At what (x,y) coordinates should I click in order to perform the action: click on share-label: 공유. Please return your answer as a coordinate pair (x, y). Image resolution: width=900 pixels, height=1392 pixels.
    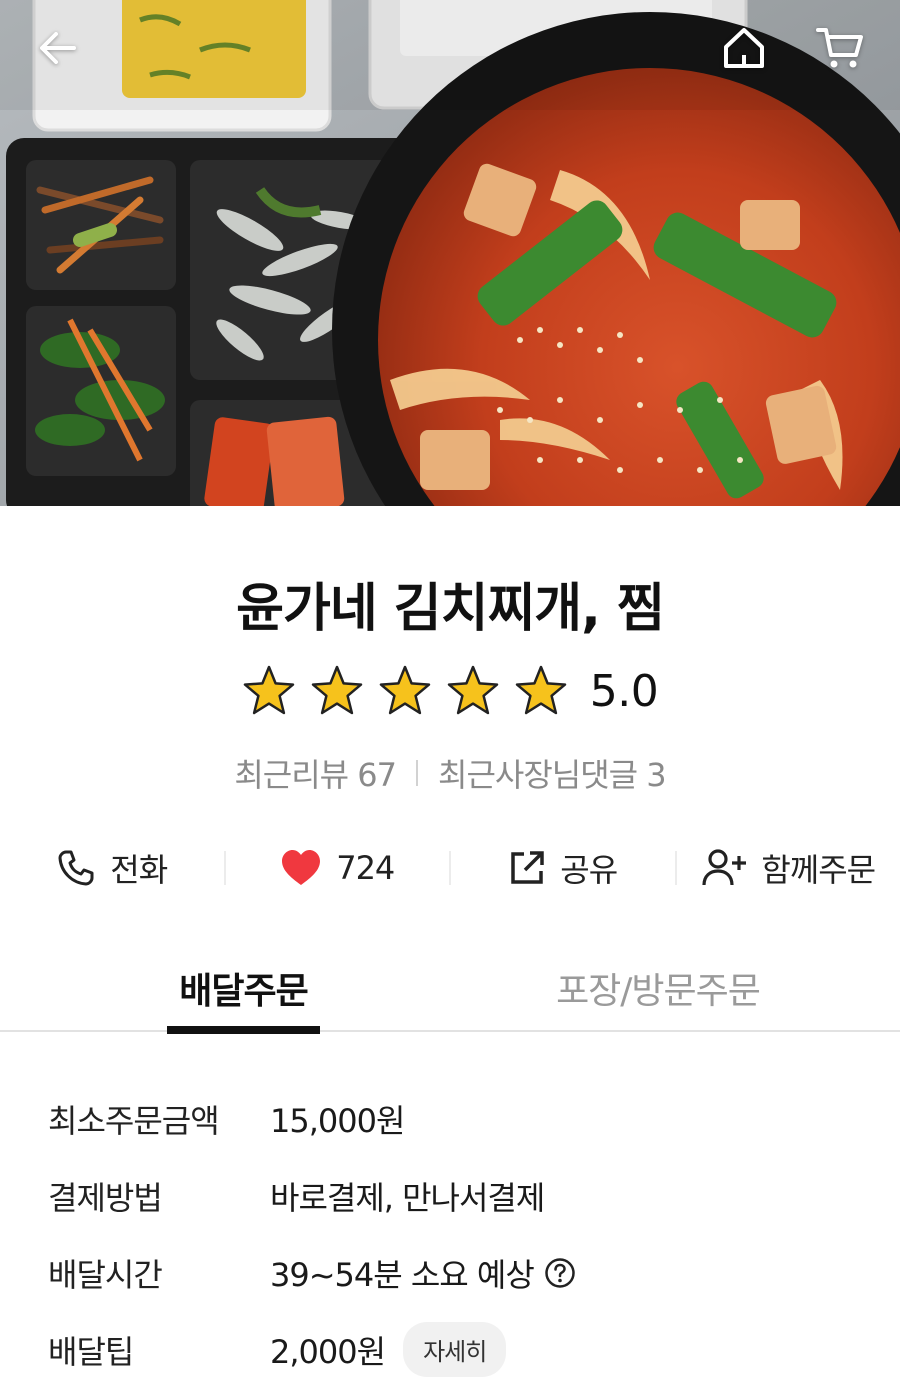
    Looking at the image, I should click on (589, 870).